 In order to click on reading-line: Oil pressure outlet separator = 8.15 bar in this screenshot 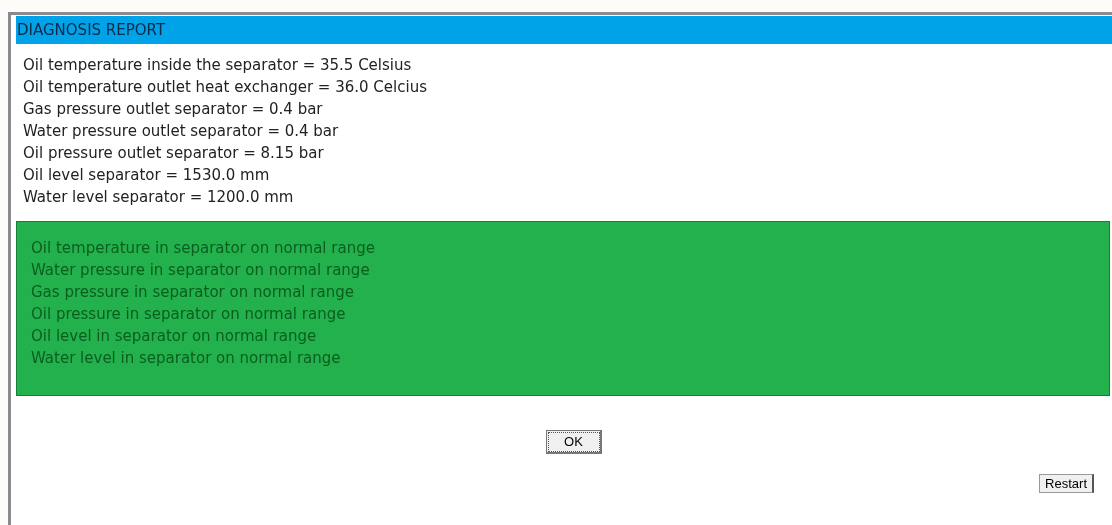, I will do `click(174, 153)`.